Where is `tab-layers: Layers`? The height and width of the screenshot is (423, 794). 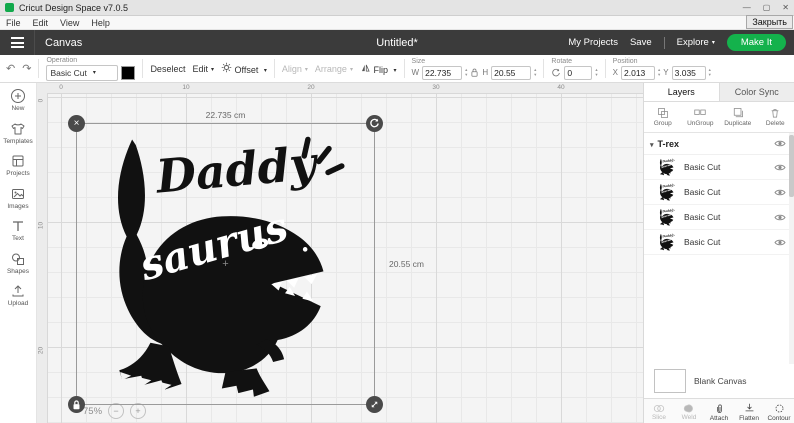 tab-layers: Layers is located at coordinates (681, 92).